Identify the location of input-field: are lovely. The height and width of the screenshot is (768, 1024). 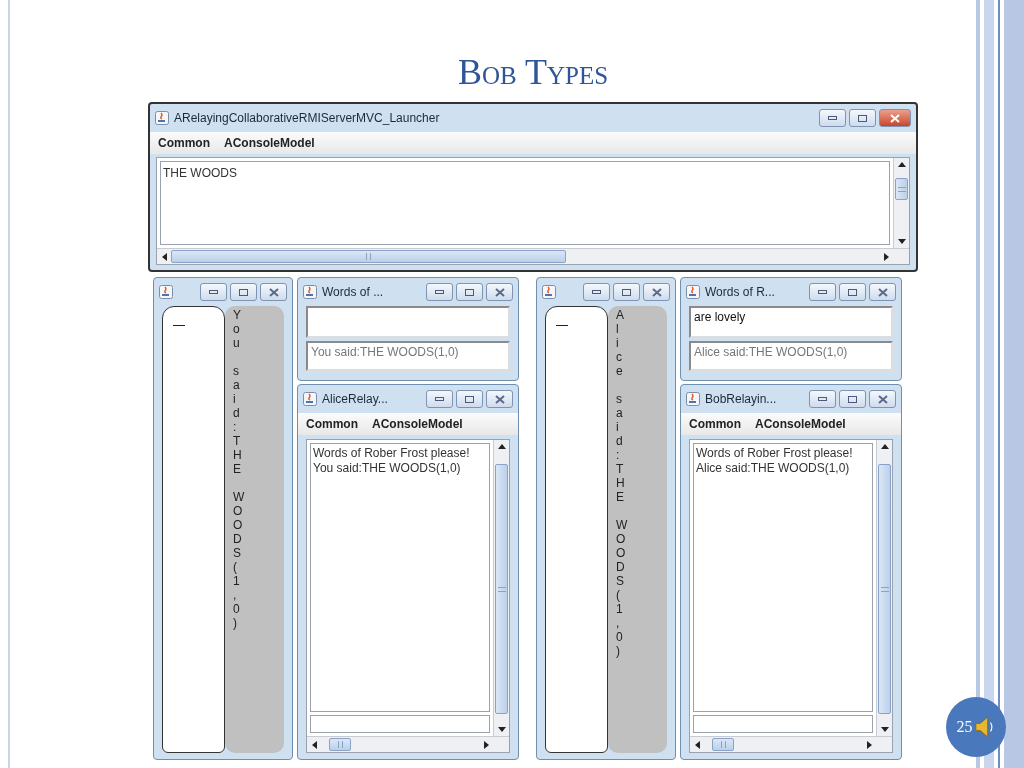
(791, 322).